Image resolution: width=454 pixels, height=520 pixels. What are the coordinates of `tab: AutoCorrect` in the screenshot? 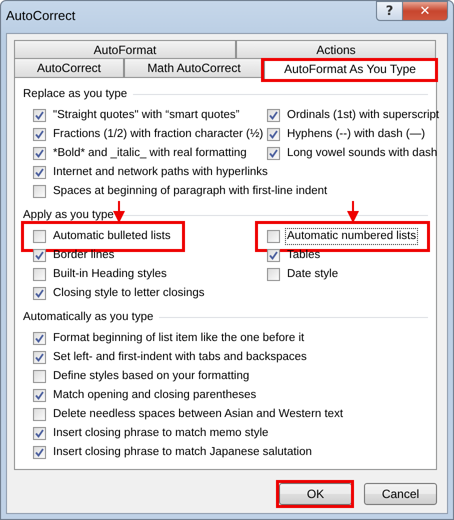 It's located at (69, 67).